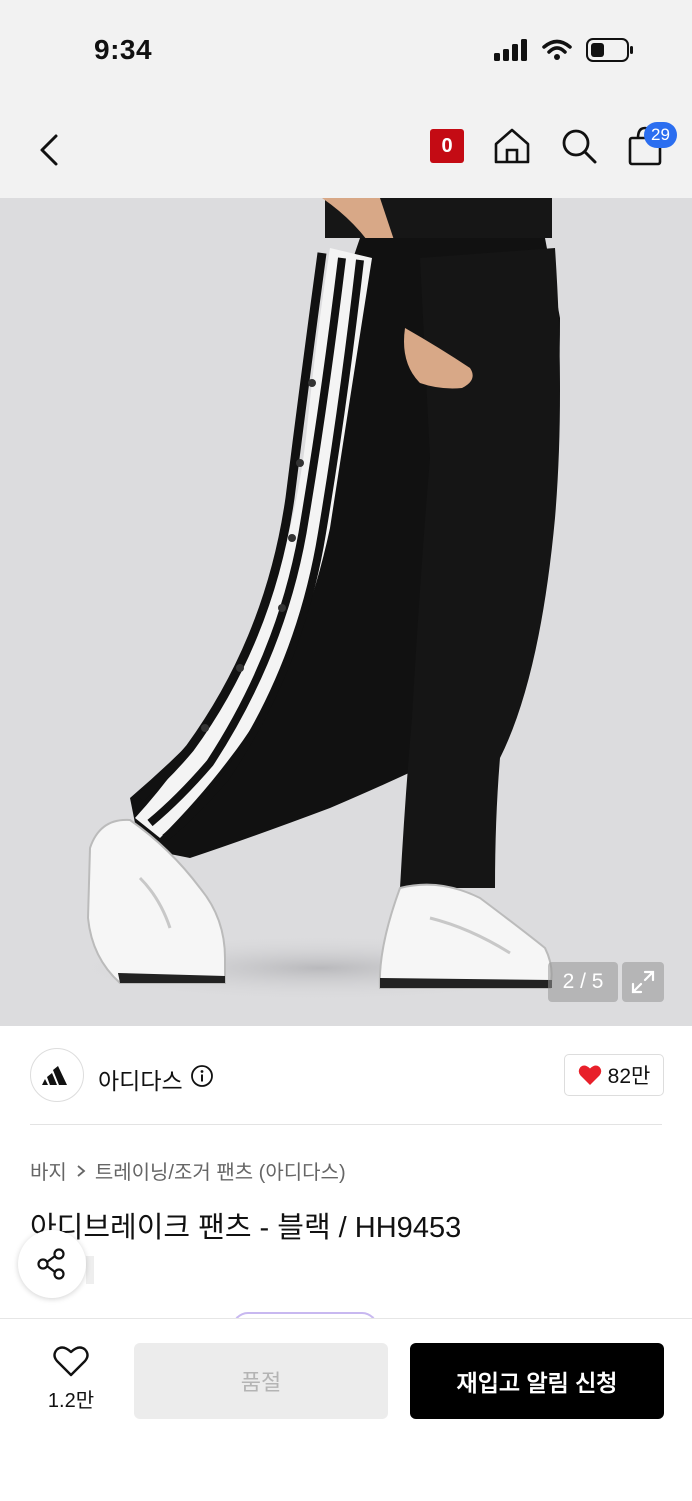  I want to click on chevron-right-icon, so click(81, 1170).